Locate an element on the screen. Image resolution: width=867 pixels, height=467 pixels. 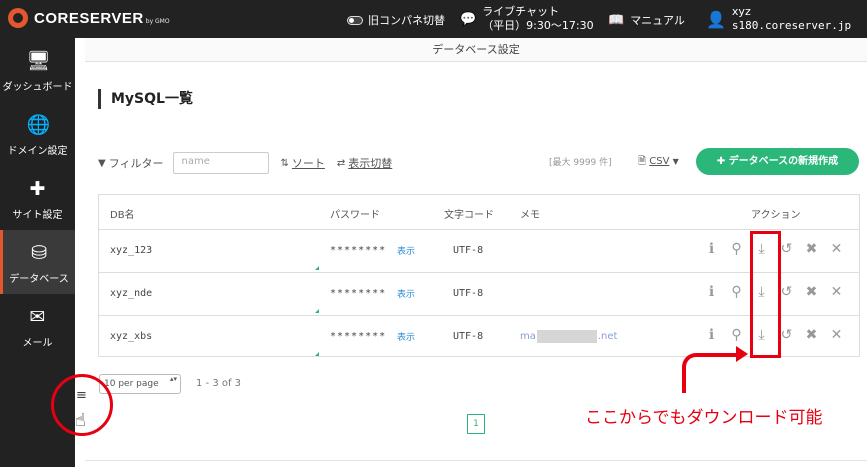
csv-label: CSV is located at coordinates (659, 161).